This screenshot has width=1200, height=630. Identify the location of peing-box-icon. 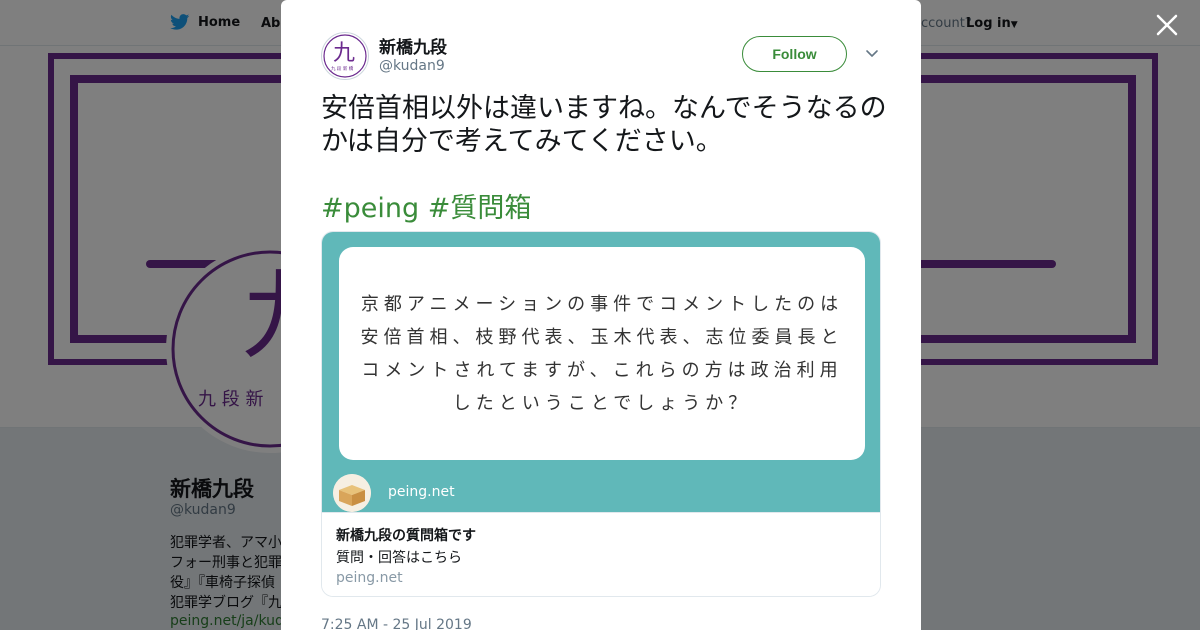
(352, 493).